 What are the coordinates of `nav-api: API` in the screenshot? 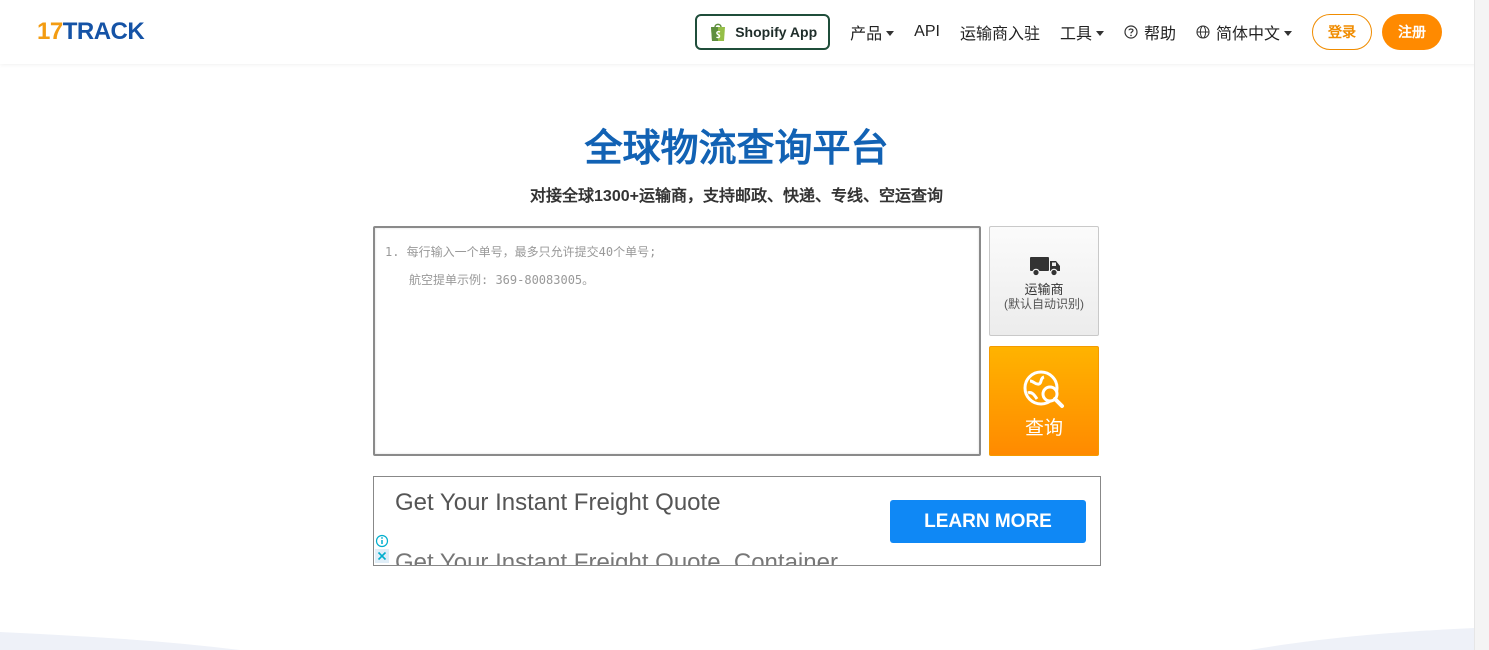 It's located at (927, 32).